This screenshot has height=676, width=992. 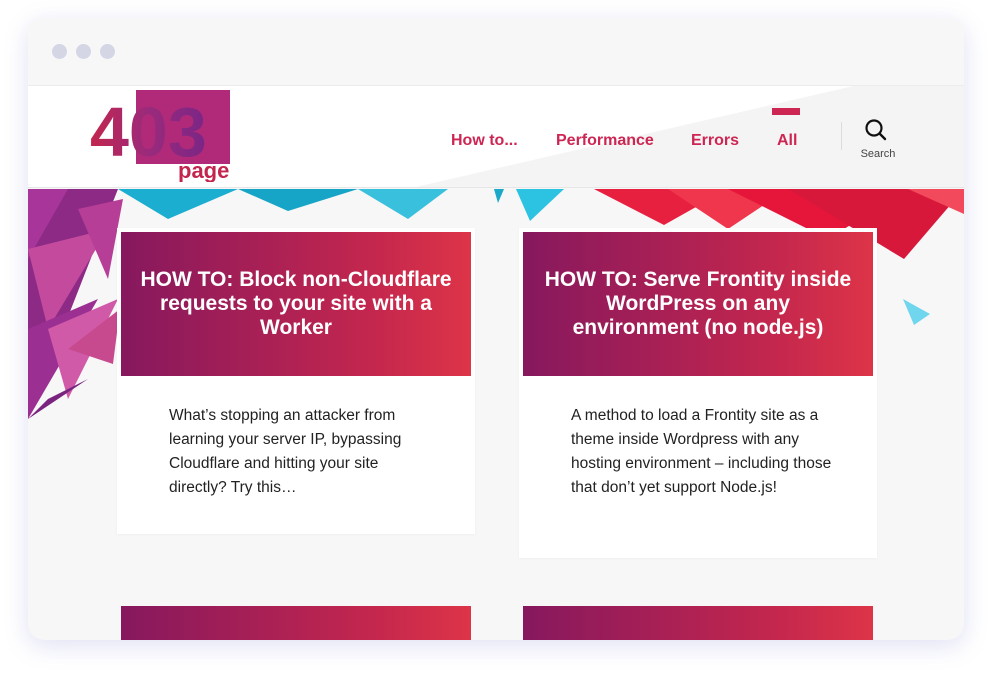 I want to click on nav-item-all: All, so click(x=787, y=141).